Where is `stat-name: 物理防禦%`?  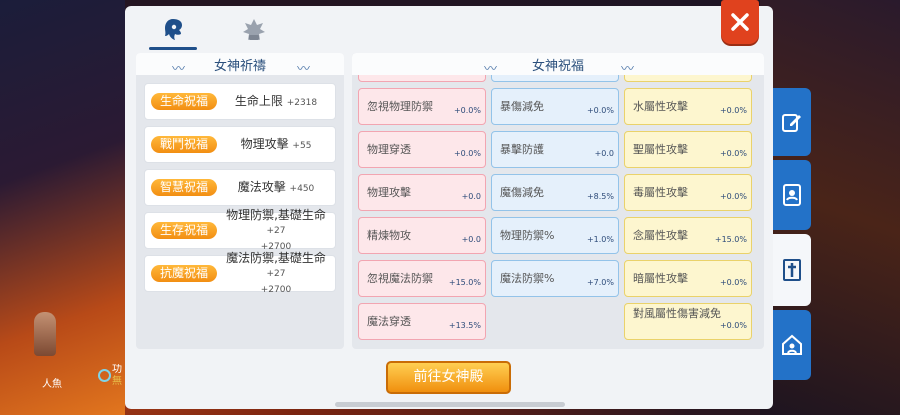 stat-name: 物理防禦% is located at coordinates (527, 235).